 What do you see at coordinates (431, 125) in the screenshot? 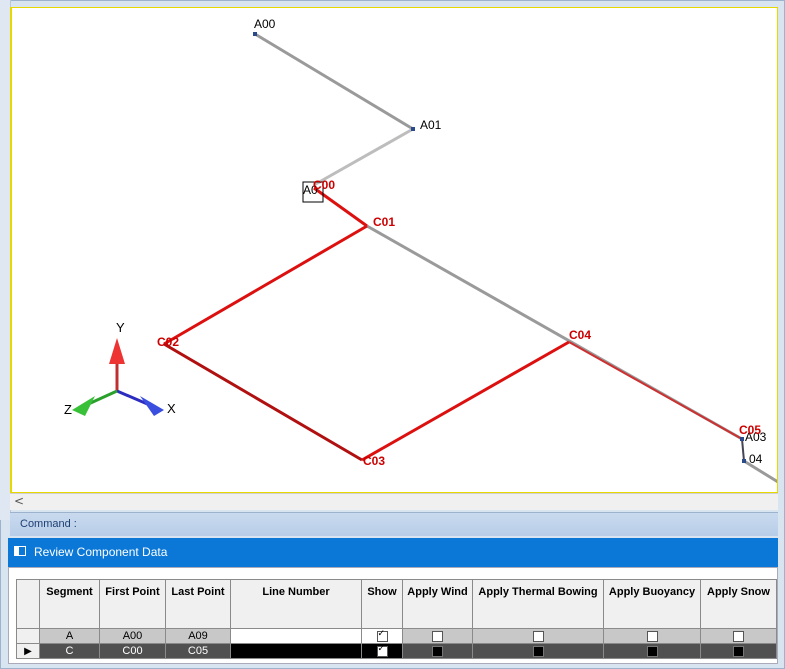
I see `point-label-a01: A01` at bounding box center [431, 125].